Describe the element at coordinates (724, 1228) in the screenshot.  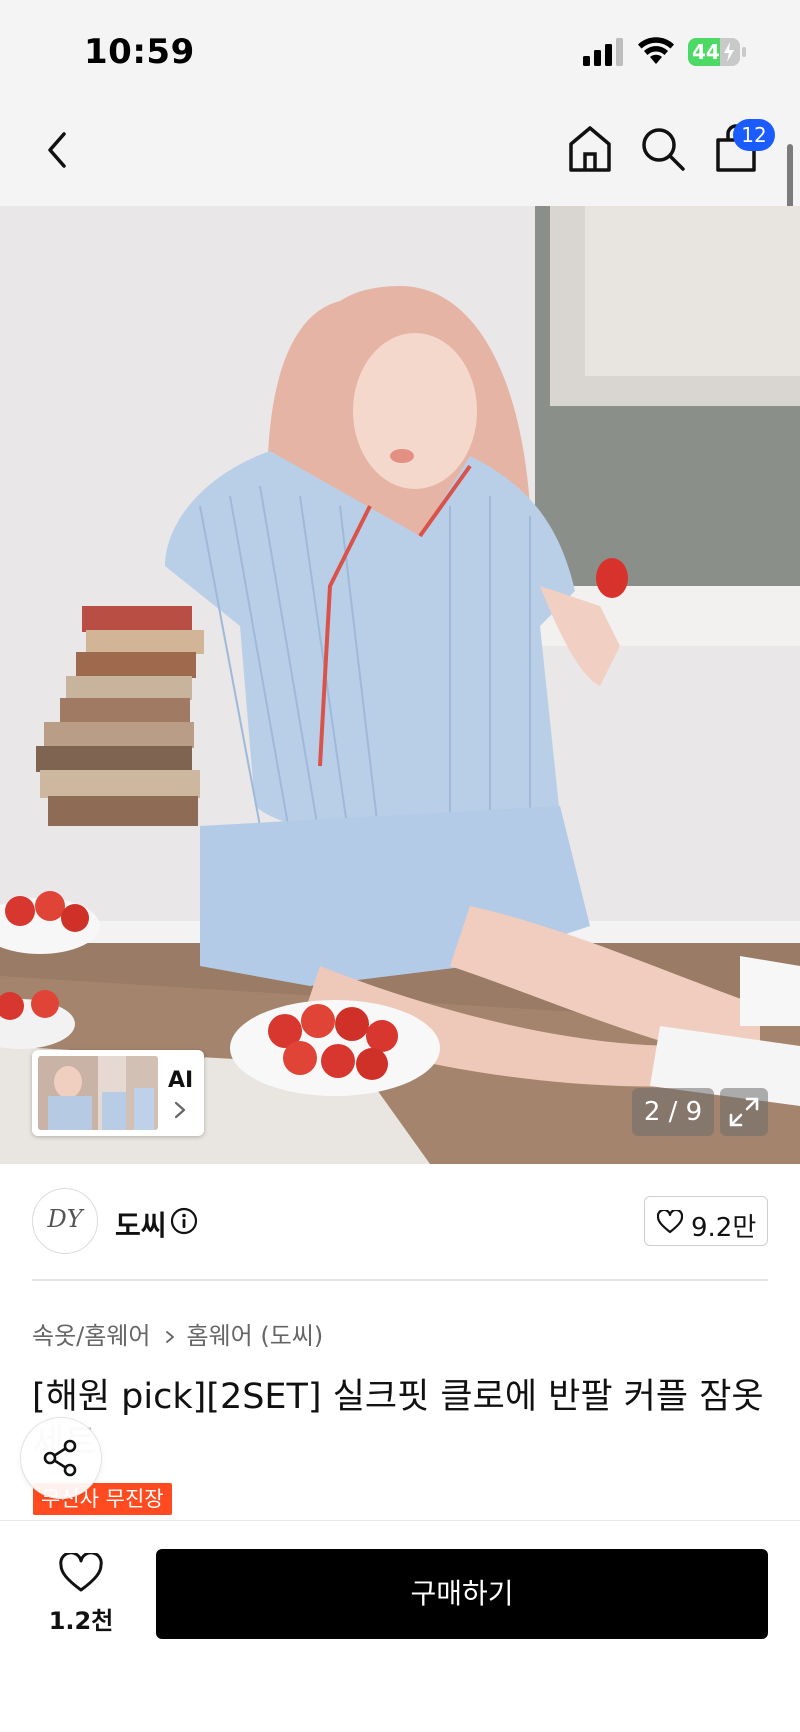
I see `brand-like-count: 9.2만` at that location.